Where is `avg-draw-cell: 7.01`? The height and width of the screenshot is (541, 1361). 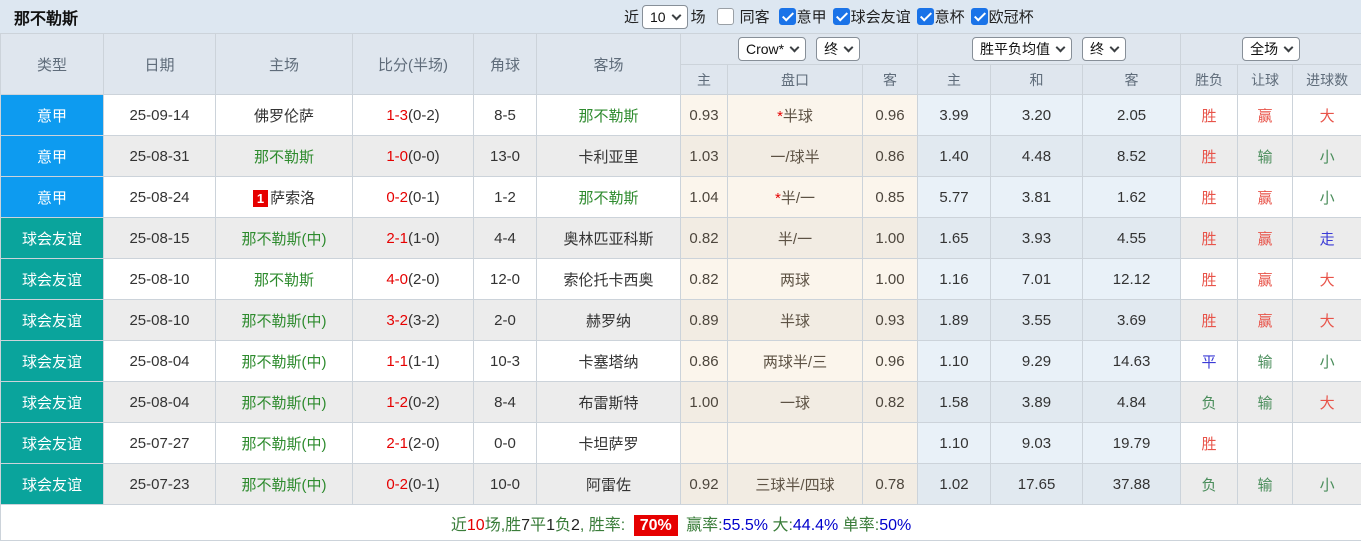 avg-draw-cell: 7.01 is located at coordinates (1037, 279).